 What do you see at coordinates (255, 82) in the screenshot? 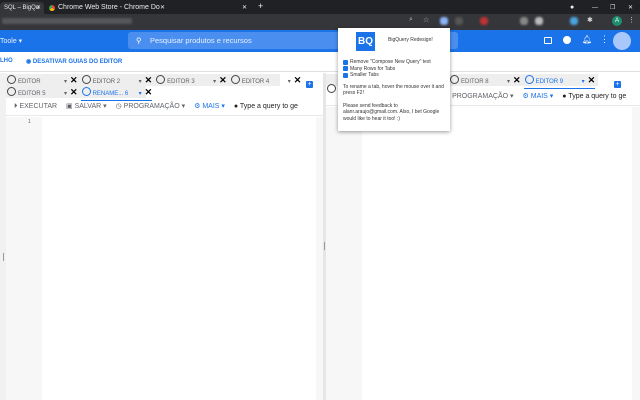
I see `tab-label: EDITOR 4` at bounding box center [255, 82].